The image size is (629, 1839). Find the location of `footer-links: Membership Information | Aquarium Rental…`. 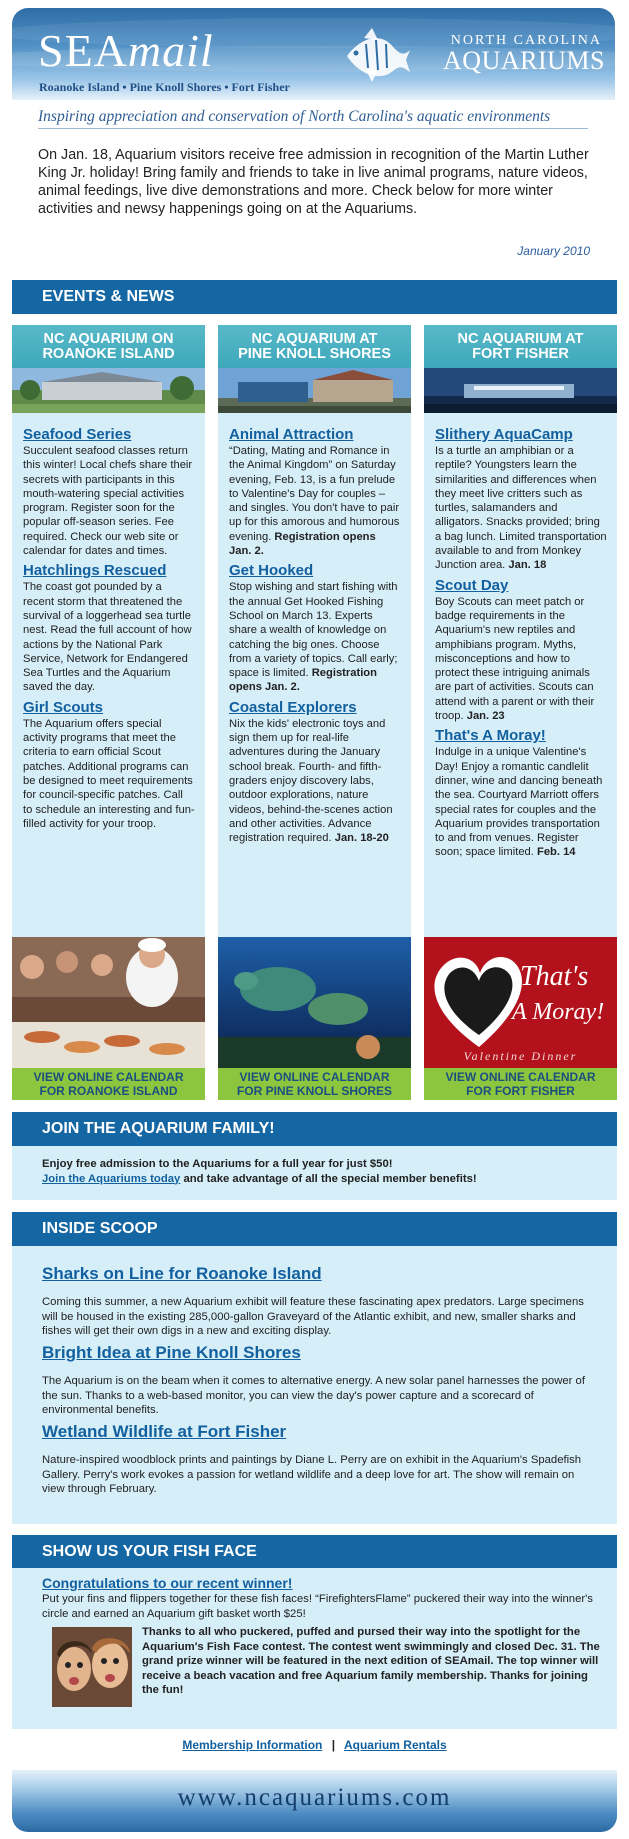

footer-links: Membership Information | Aquarium Rental… is located at coordinates (314, 1745).